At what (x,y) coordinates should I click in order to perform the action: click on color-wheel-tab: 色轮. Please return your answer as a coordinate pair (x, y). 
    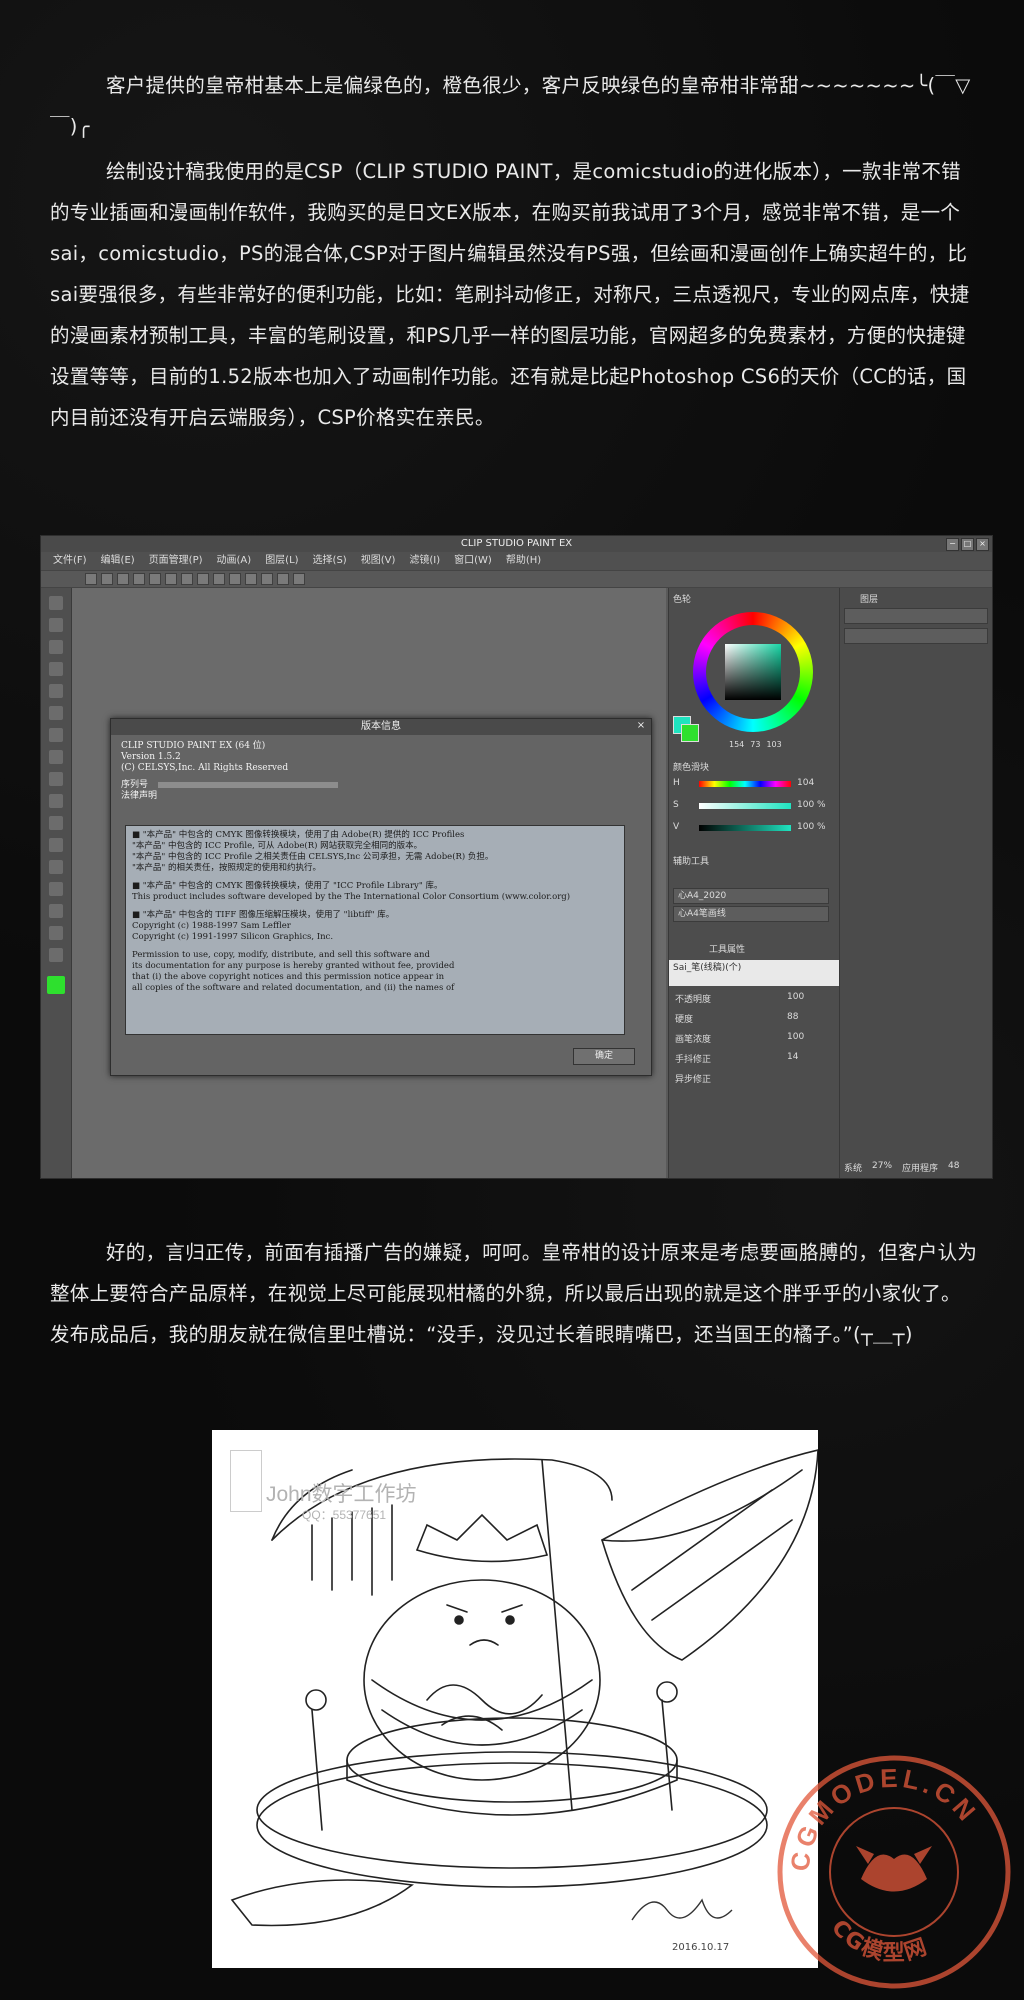
    Looking at the image, I should click on (682, 598).